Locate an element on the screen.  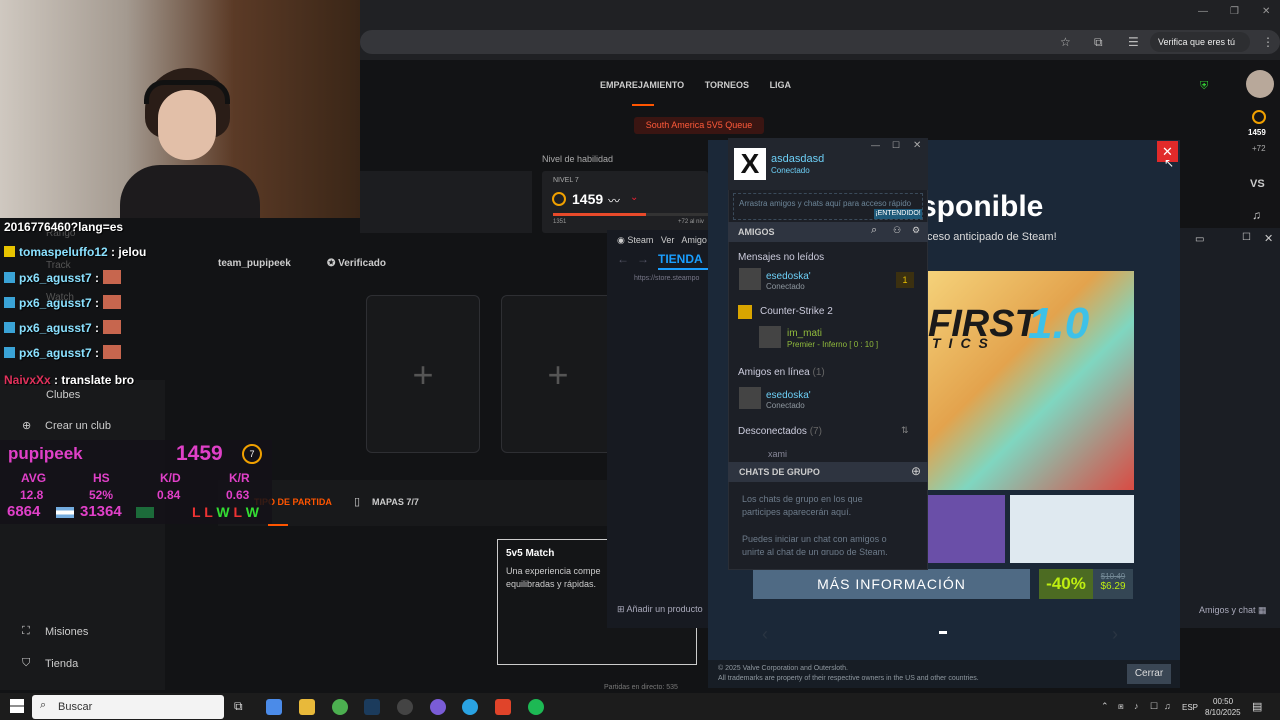
friend-status: Conectado is located at coordinates (785, 405).